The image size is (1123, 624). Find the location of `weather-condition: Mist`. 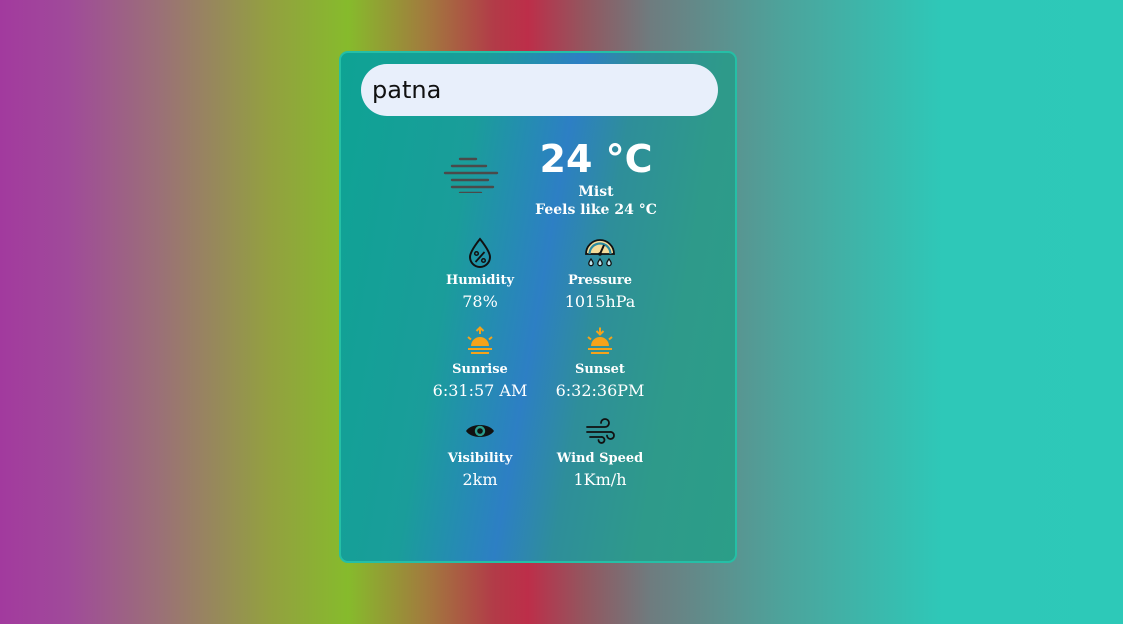

weather-condition: Mist is located at coordinates (596, 192).